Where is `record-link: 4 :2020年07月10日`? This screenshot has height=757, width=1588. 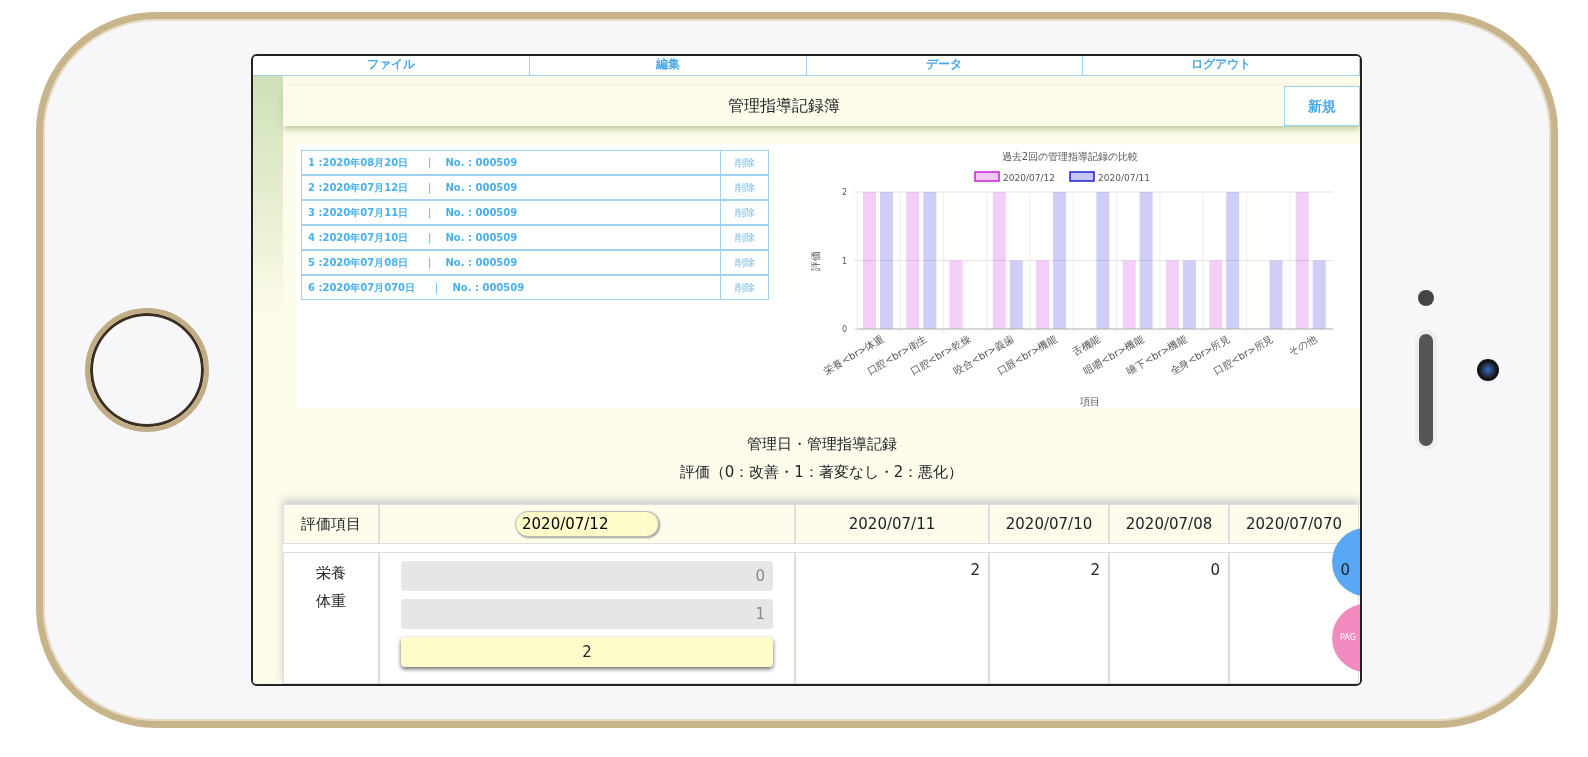 record-link: 4 :2020年07月10日 is located at coordinates (358, 237).